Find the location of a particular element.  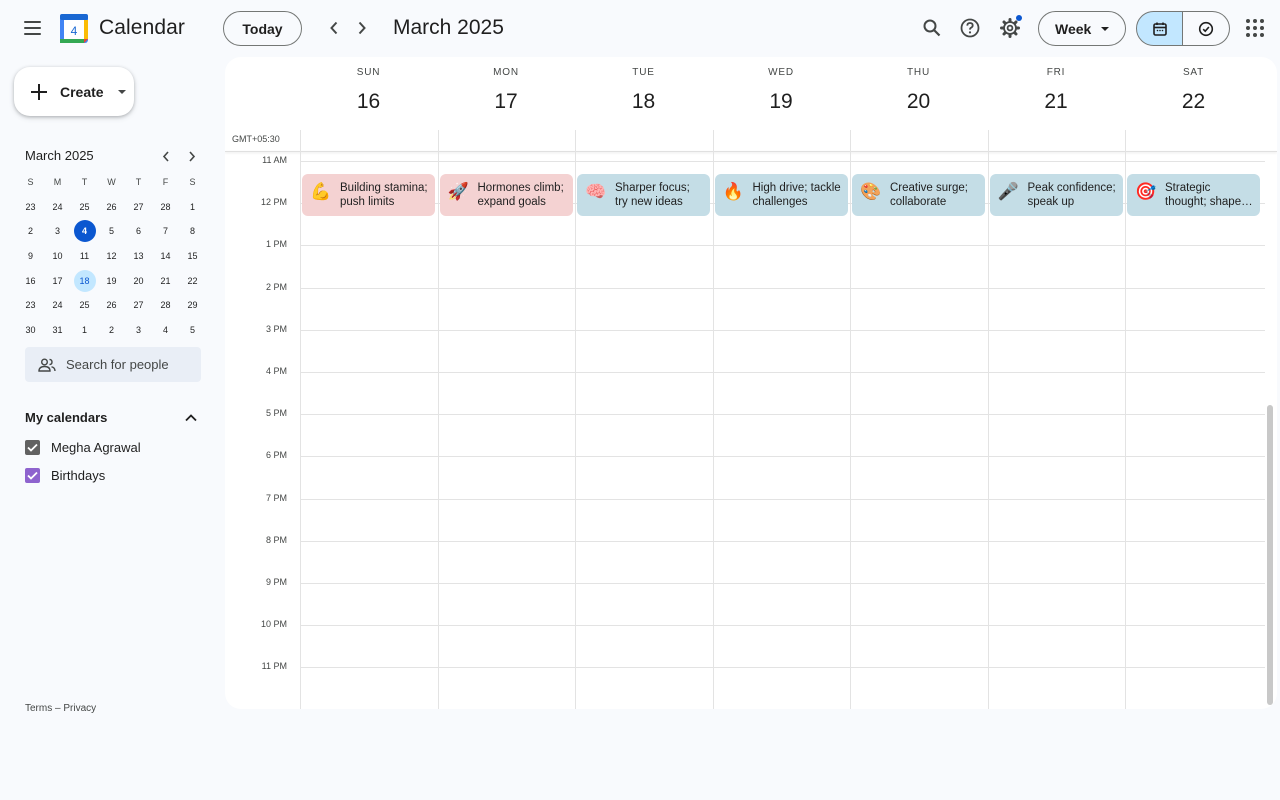

event-emoji-icon: 🎨 is located at coordinates (871, 191).